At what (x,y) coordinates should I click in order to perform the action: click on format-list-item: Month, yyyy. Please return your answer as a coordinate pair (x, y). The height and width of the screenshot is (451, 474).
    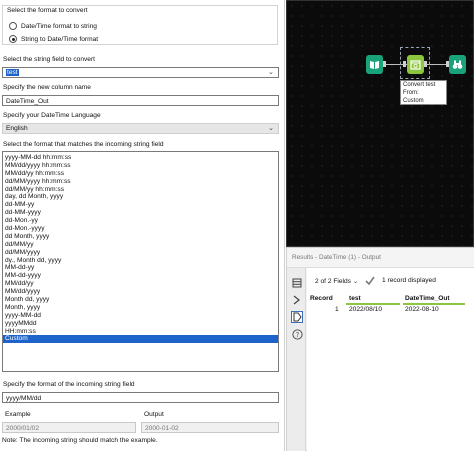
    Looking at the image, I should click on (140, 308).